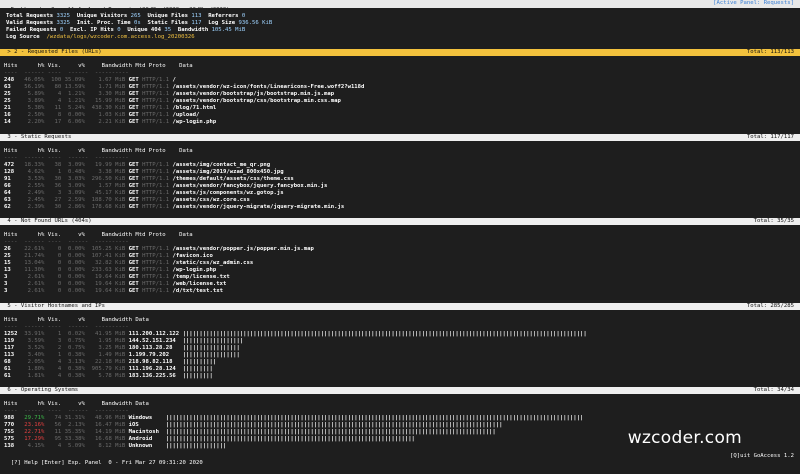  What do you see at coordinates (7, 101) in the screenshot?
I see `hits-cell: 25` at bounding box center [7, 101].